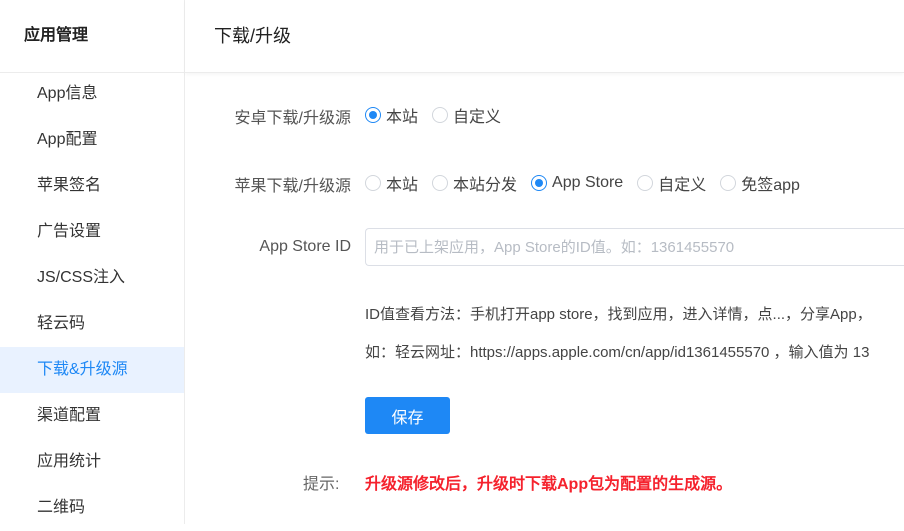  What do you see at coordinates (682, 185) in the screenshot?
I see `apple-radio-custom-label: 自定义` at bounding box center [682, 185].